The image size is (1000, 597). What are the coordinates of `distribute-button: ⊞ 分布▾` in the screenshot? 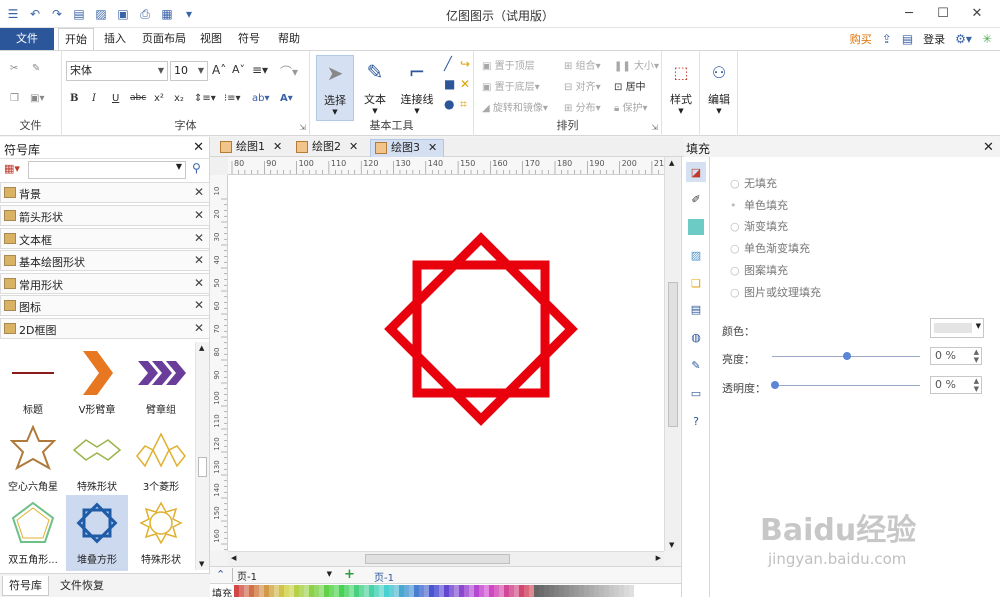 It's located at (582, 106).